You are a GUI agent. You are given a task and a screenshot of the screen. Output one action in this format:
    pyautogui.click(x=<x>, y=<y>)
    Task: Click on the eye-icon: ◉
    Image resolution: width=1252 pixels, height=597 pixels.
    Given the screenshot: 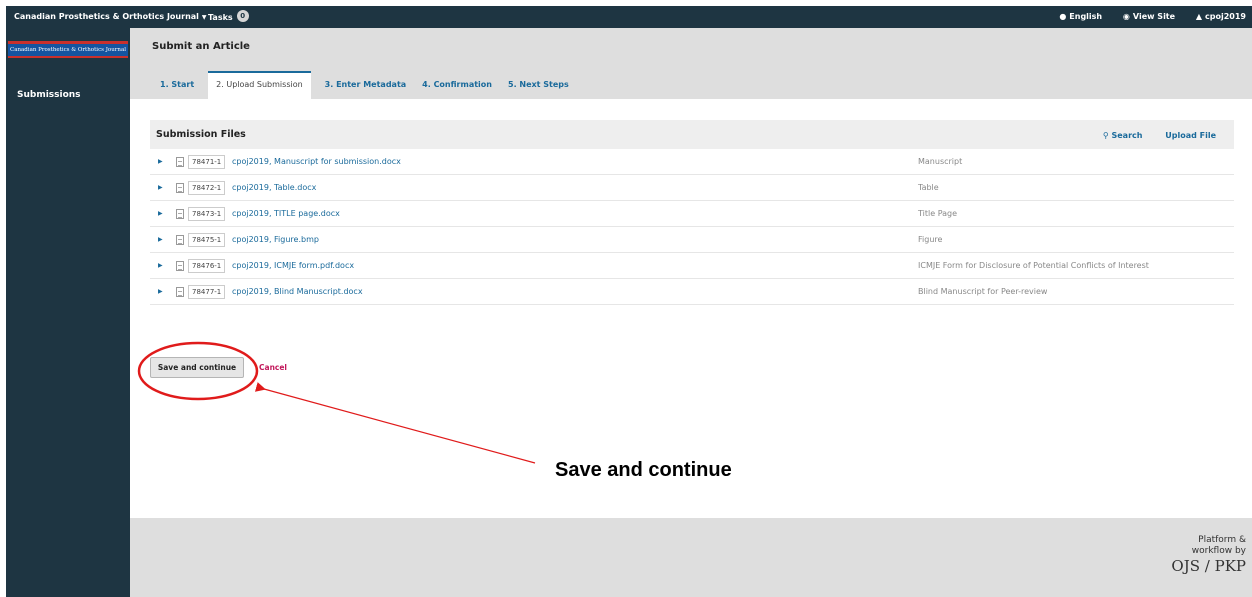 What is the action you would take?
    pyautogui.click(x=1126, y=16)
    